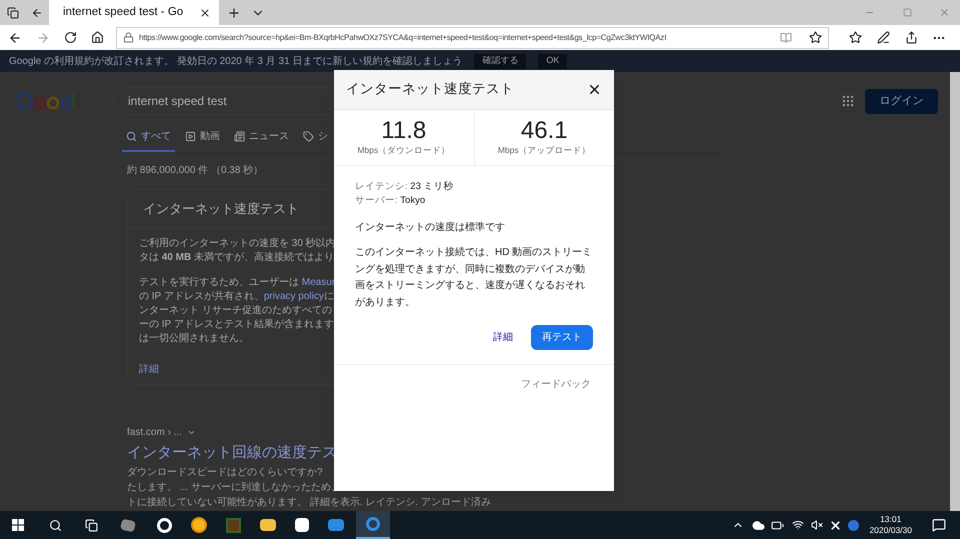 This screenshot has height=539, width=960. I want to click on speed-value: 11.8, so click(403, 131).